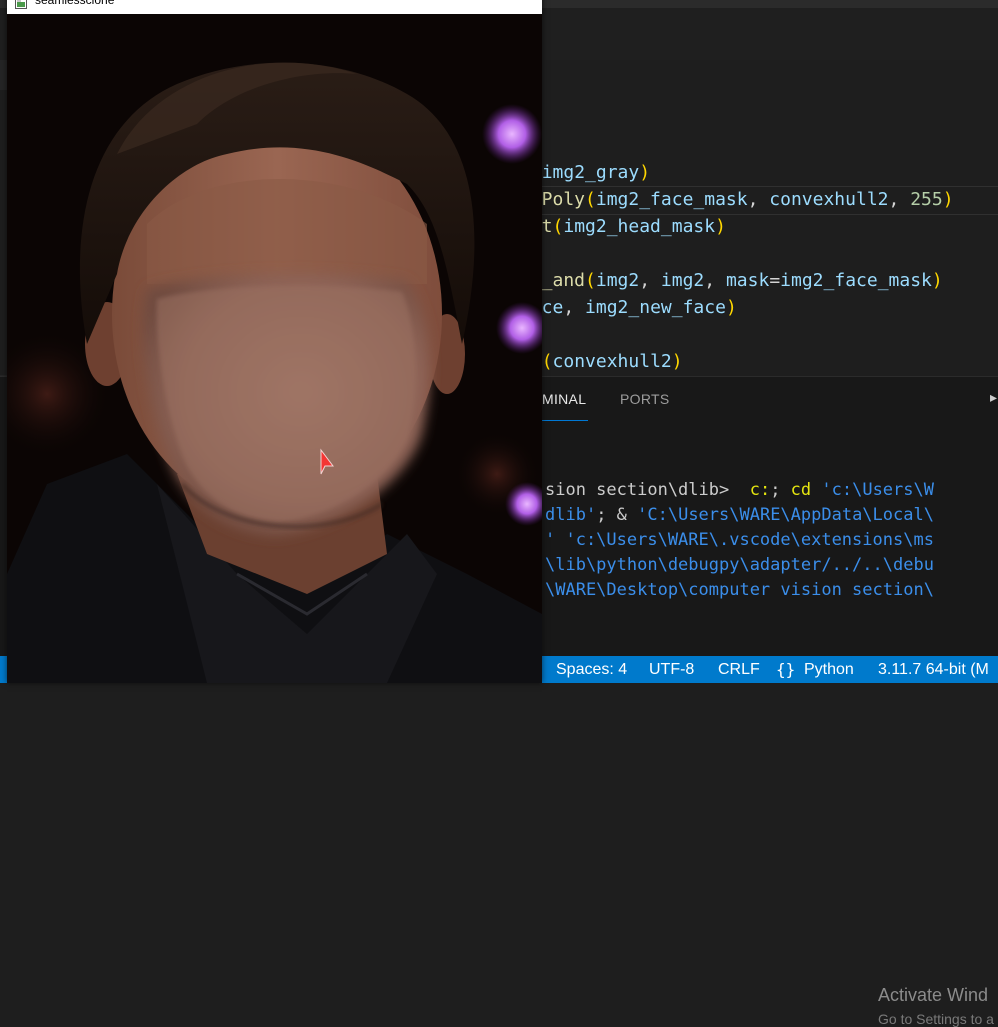 This screenshot has height=1027, width=998. I want to click on window-title: seamlessclone, so click(75, 3).